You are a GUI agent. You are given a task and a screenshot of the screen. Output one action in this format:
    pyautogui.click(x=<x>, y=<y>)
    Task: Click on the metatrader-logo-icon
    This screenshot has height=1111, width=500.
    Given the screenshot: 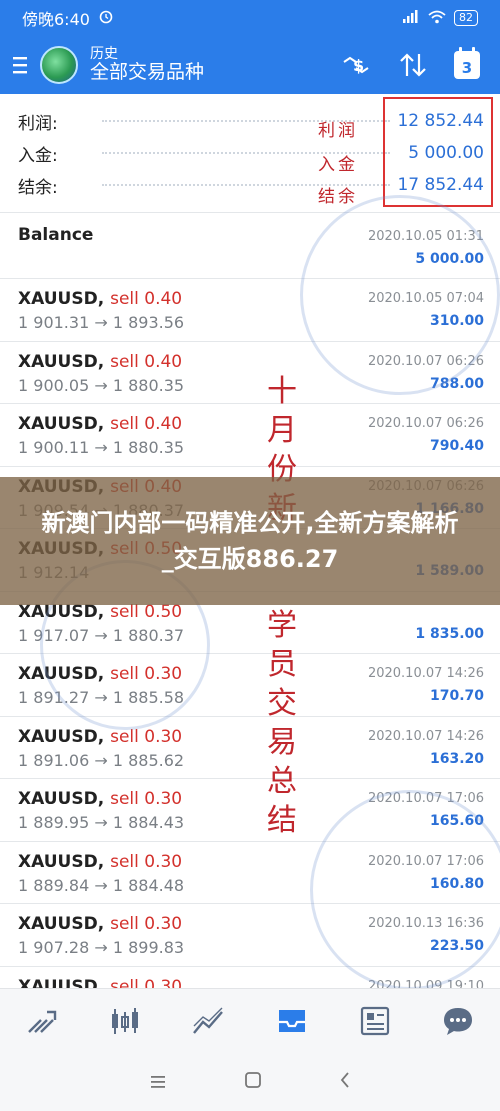 What is the action you would take?
    pyautogui.click(x=59, y=65)
    